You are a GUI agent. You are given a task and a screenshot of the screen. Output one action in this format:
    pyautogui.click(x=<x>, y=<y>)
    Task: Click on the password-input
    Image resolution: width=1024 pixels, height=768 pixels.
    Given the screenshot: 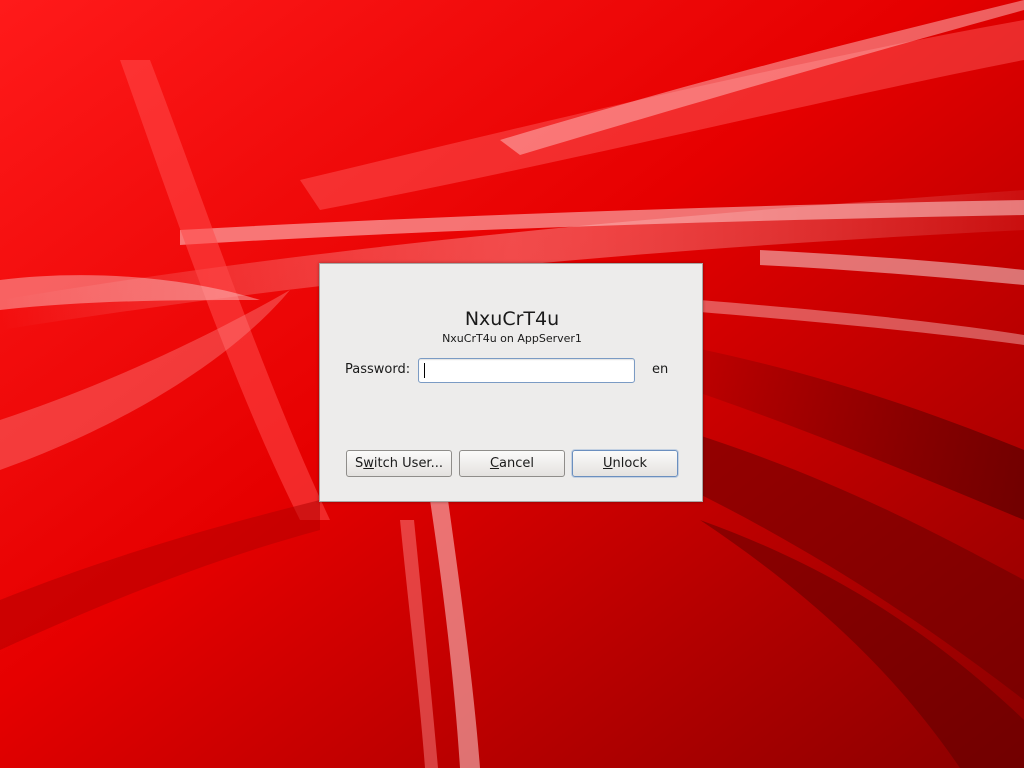 What is the action you would take?
    pyautogui.click(x=526, y=370)
    